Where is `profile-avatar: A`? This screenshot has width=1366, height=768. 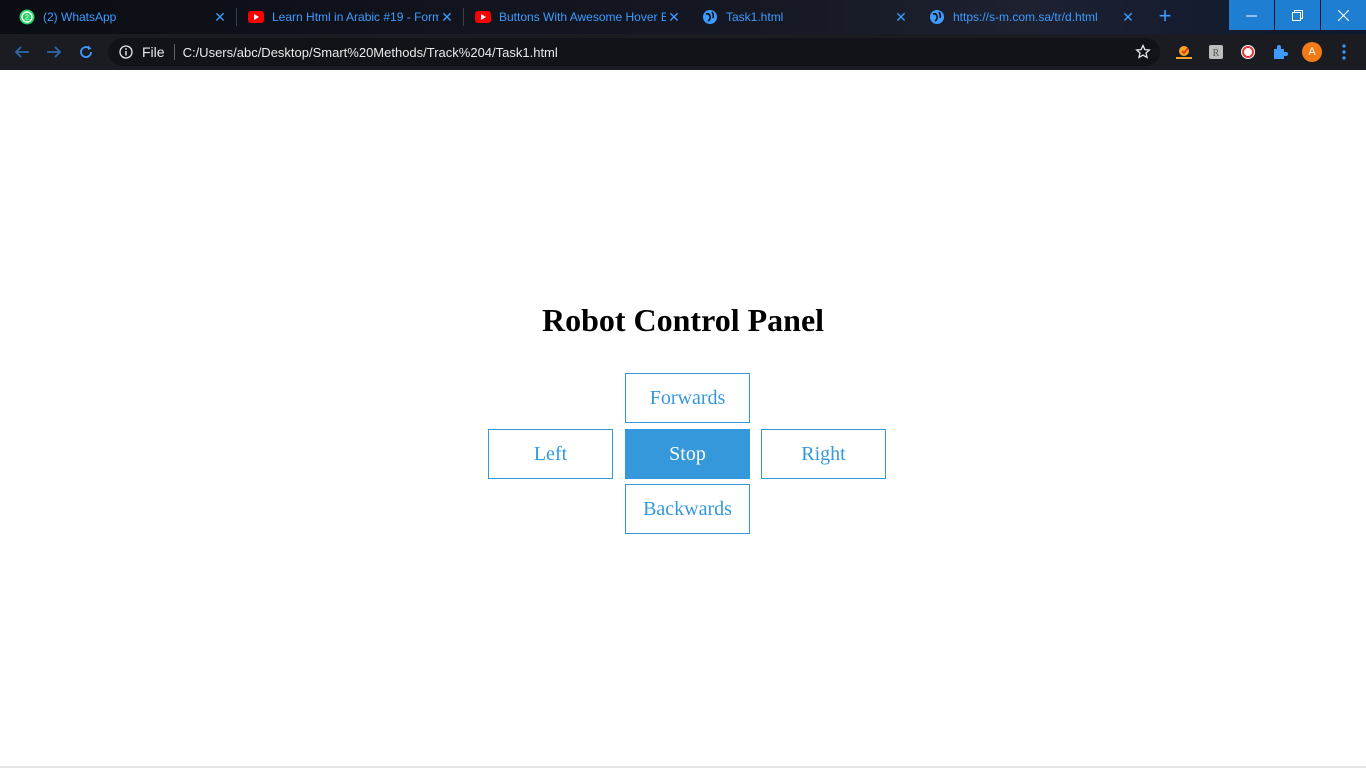
profile-avatar: A is located at coordinates (1312, 52).